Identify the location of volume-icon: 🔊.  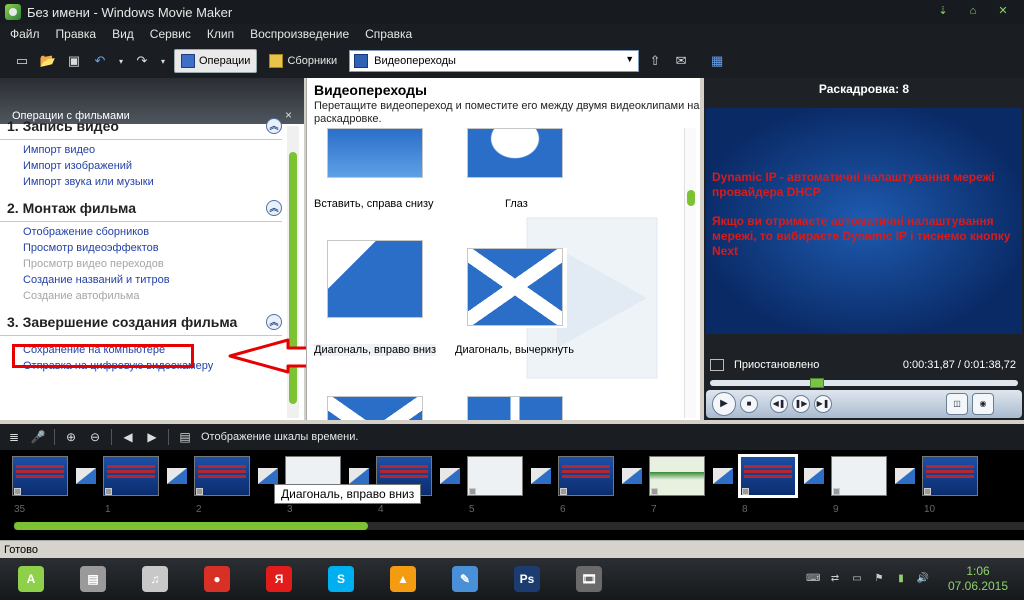
(923, 579).